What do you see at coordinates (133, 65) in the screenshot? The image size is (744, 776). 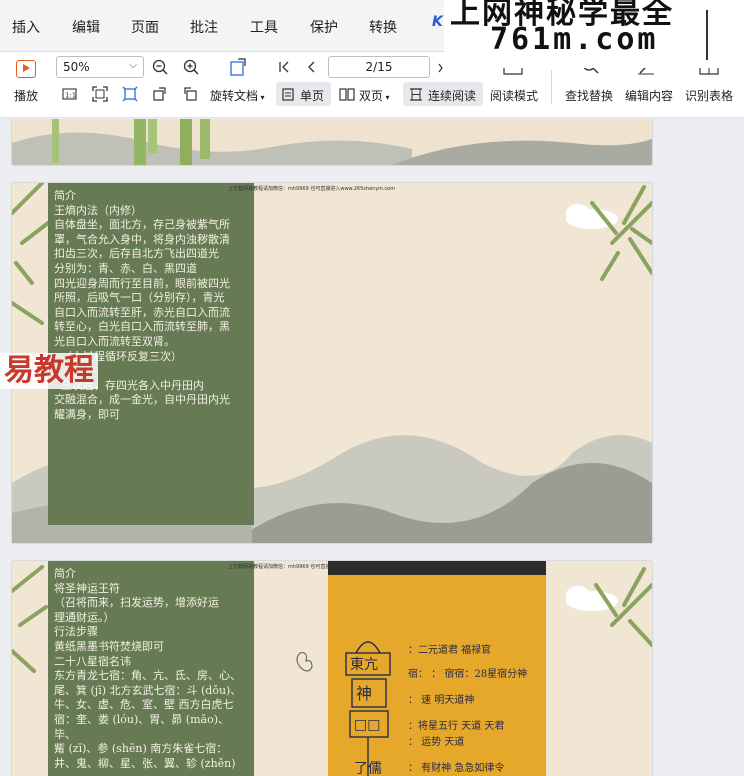 I see `chevron-down-icon: ⌵` at bounding box center [133, 65].